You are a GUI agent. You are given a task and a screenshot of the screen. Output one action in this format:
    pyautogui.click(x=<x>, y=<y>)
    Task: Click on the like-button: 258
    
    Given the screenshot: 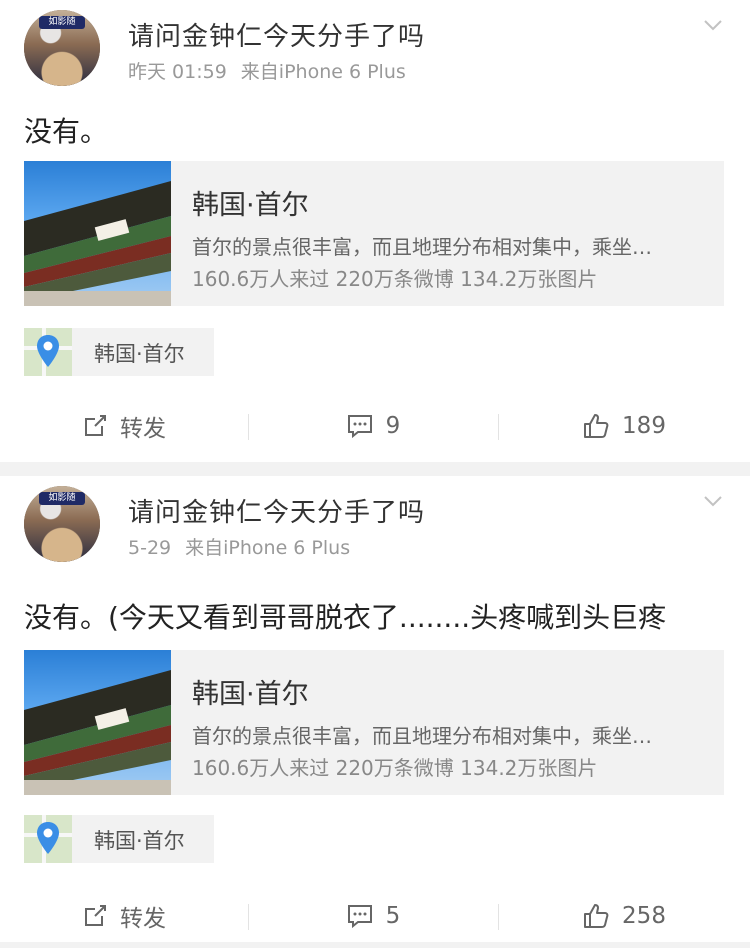 What is the action you would take?
    pyautogui.click(x=624, y=916)
    